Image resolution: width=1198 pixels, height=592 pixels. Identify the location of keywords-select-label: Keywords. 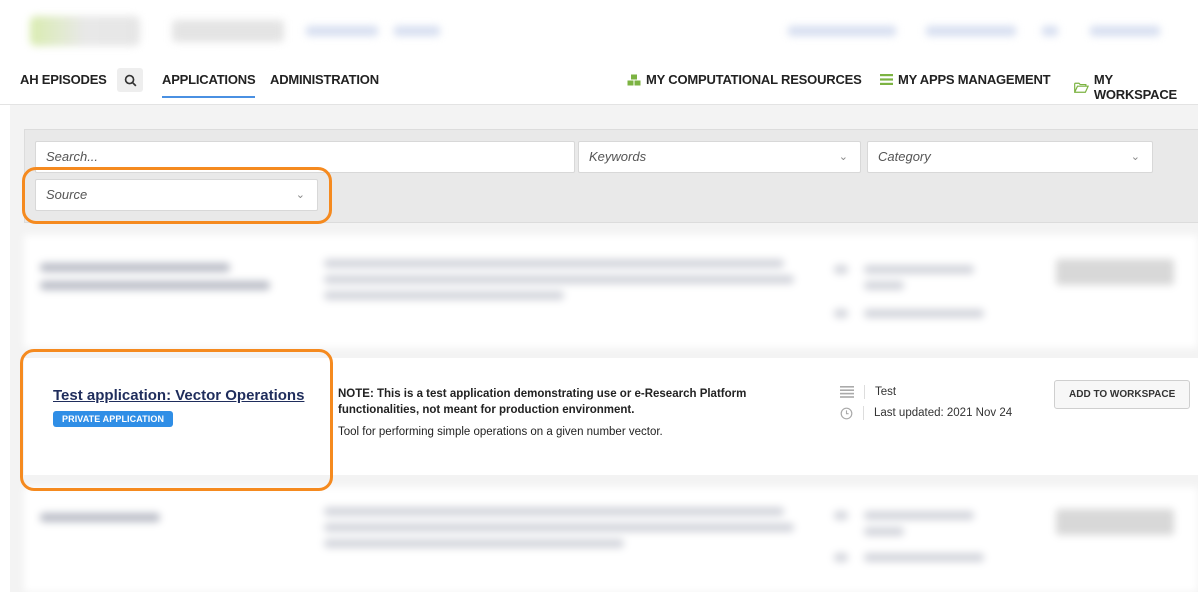
(618, 156).